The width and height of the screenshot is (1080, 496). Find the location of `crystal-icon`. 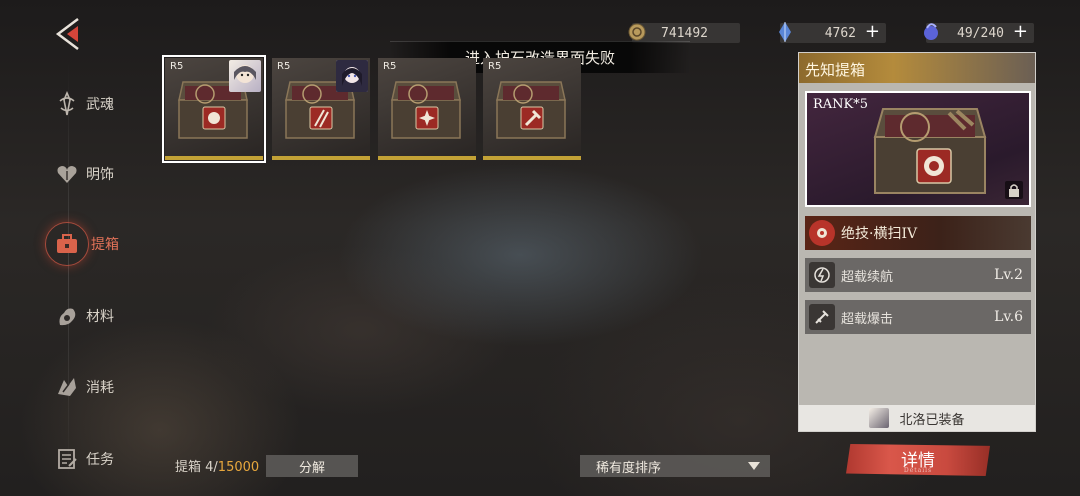

crystal-icon is located at coordinates (785, 32).